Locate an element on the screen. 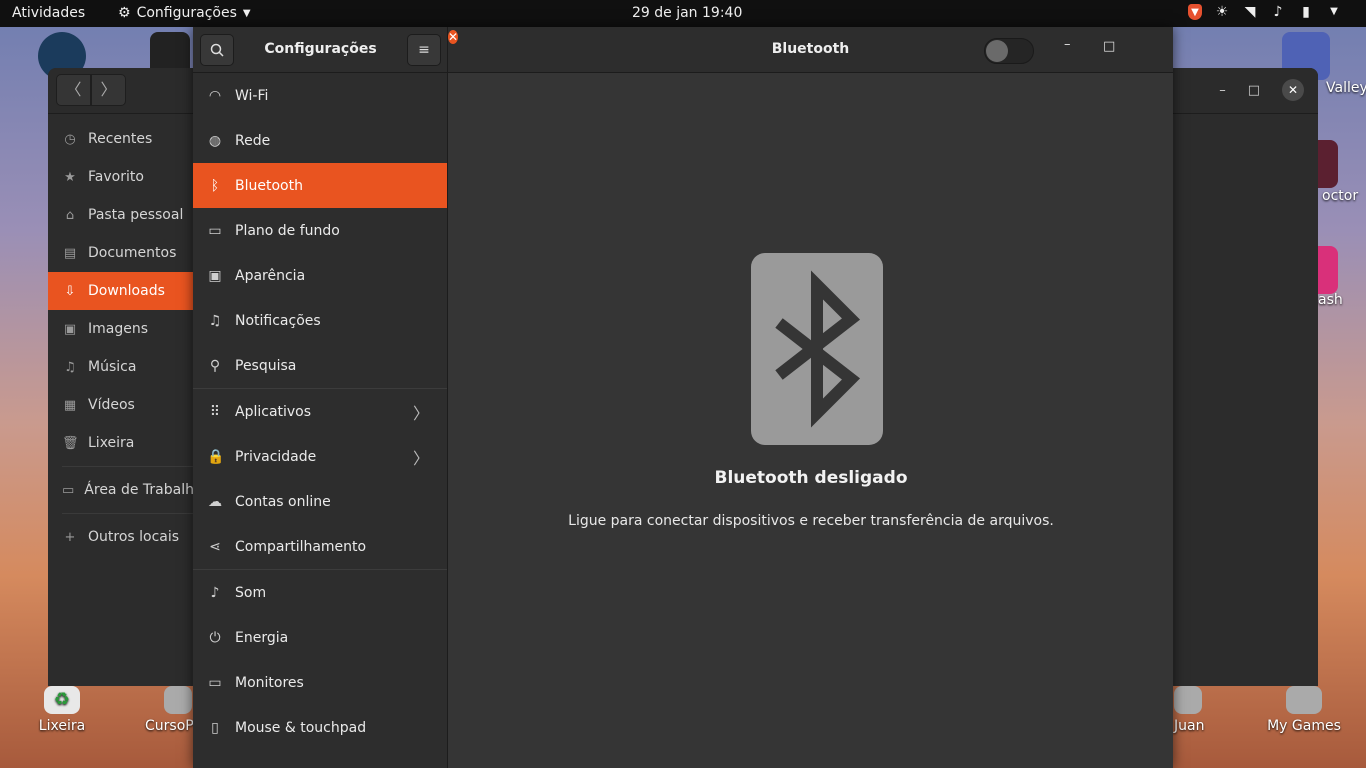 This screenshot has width=1366, height=768. gear-icon: ⚙ is located at coordinates (124, 13).